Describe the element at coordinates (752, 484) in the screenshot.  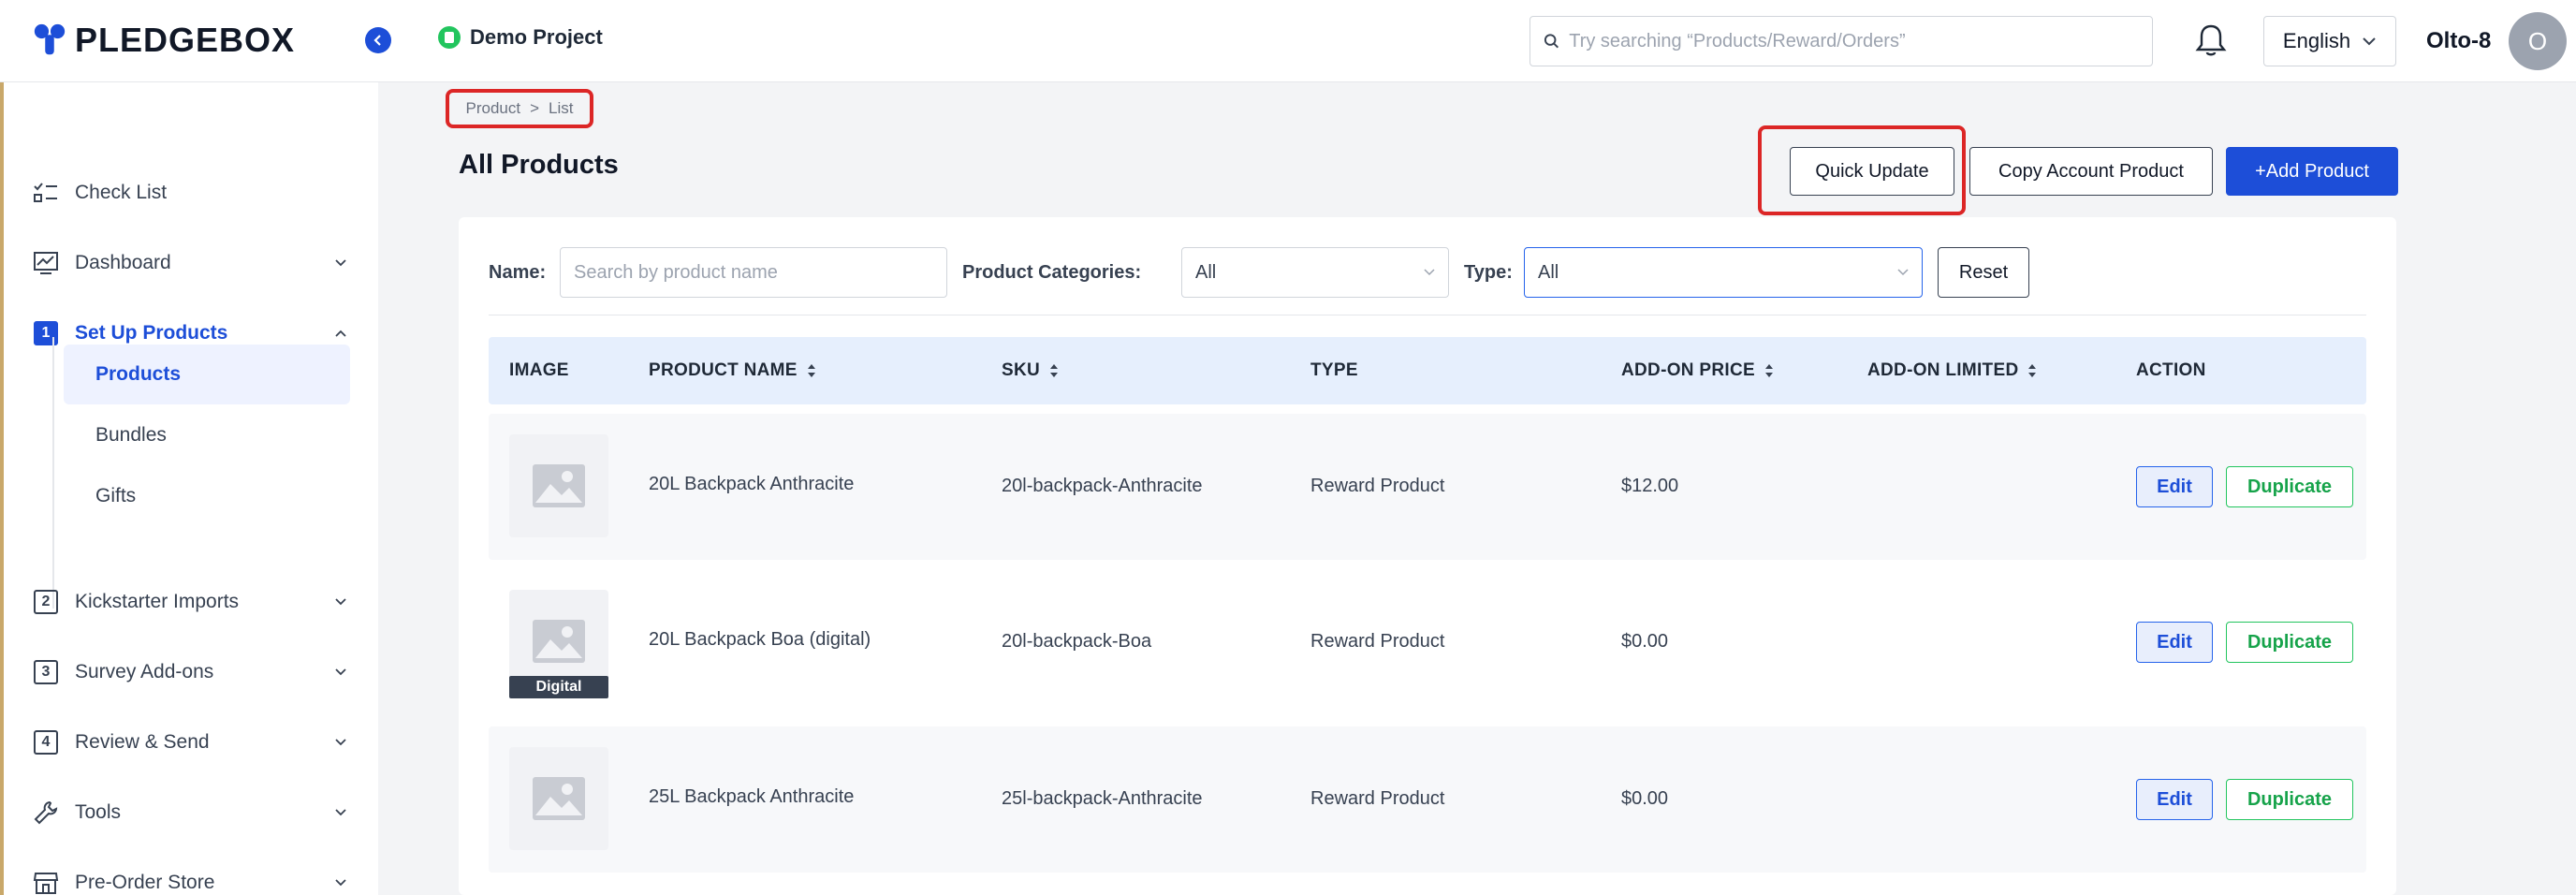
I see `product-name: 20L Backpack Anthracite` at that location.